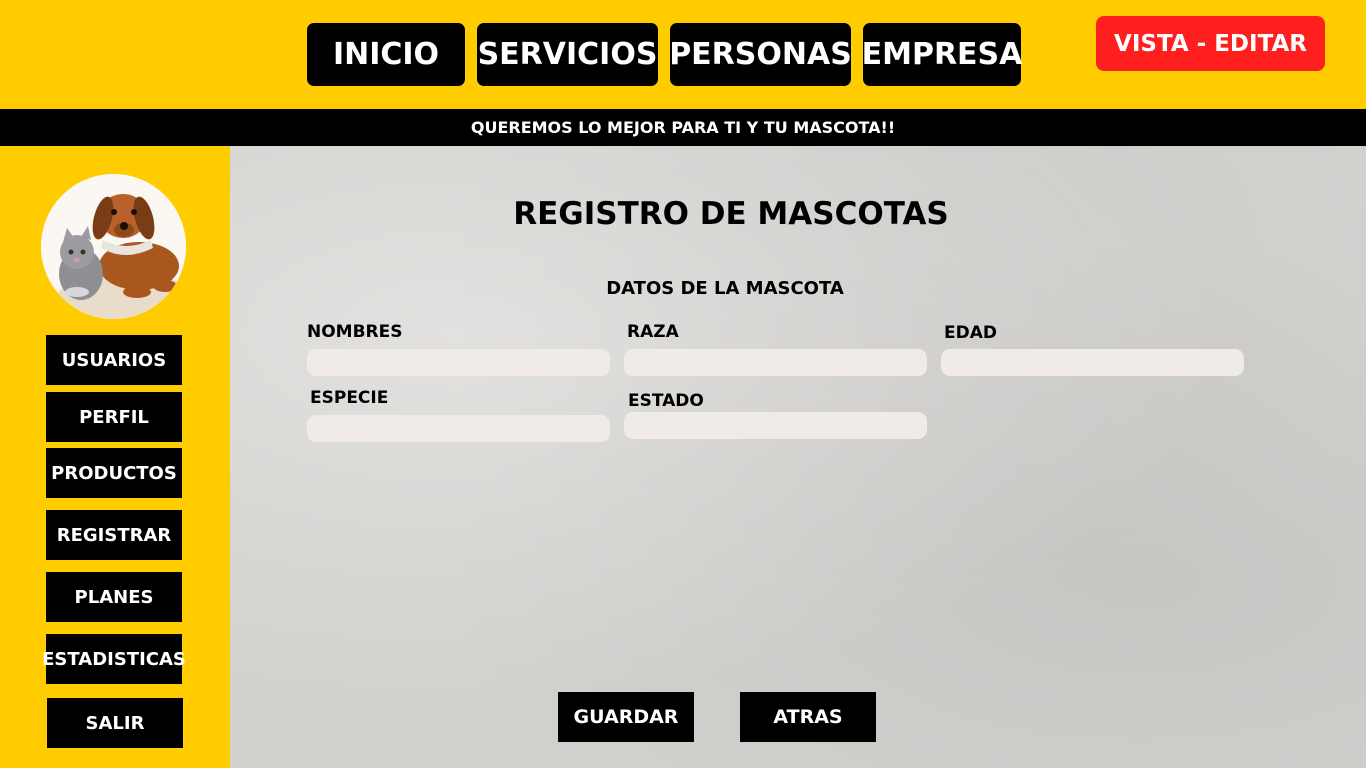  Describe the element at coordinates (114, 659) in the screenshot. I see `sidebar-item-estadisticas: ESTADISTICAS` at that location.